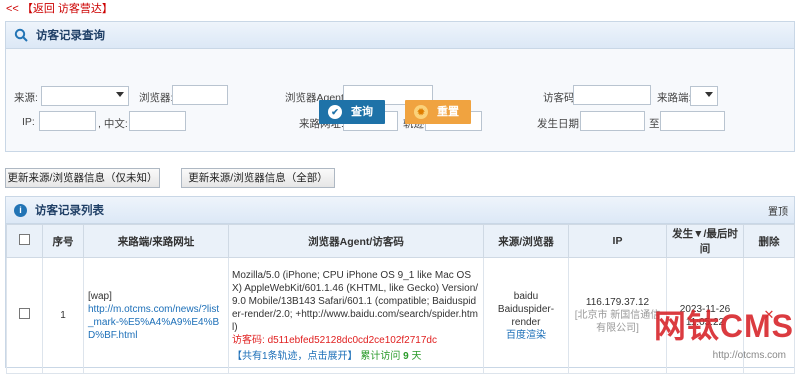 This screenshot has height=374, width=800. What do you see at coordinates (12, 9) in the screenshot?
I see `chevron-left-icon: <<` at bounding box center [12, 9].